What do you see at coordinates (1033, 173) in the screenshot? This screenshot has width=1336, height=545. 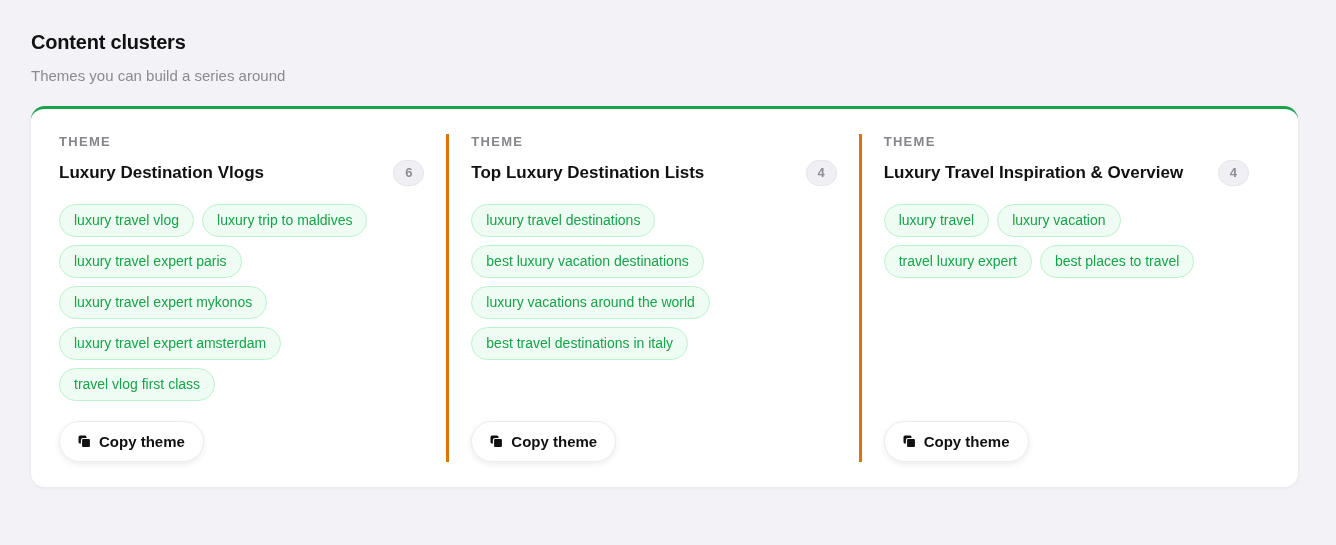 I see `theme-title: Luxury Travel Inspiration & Overview` at bounding box center [1033, 173].